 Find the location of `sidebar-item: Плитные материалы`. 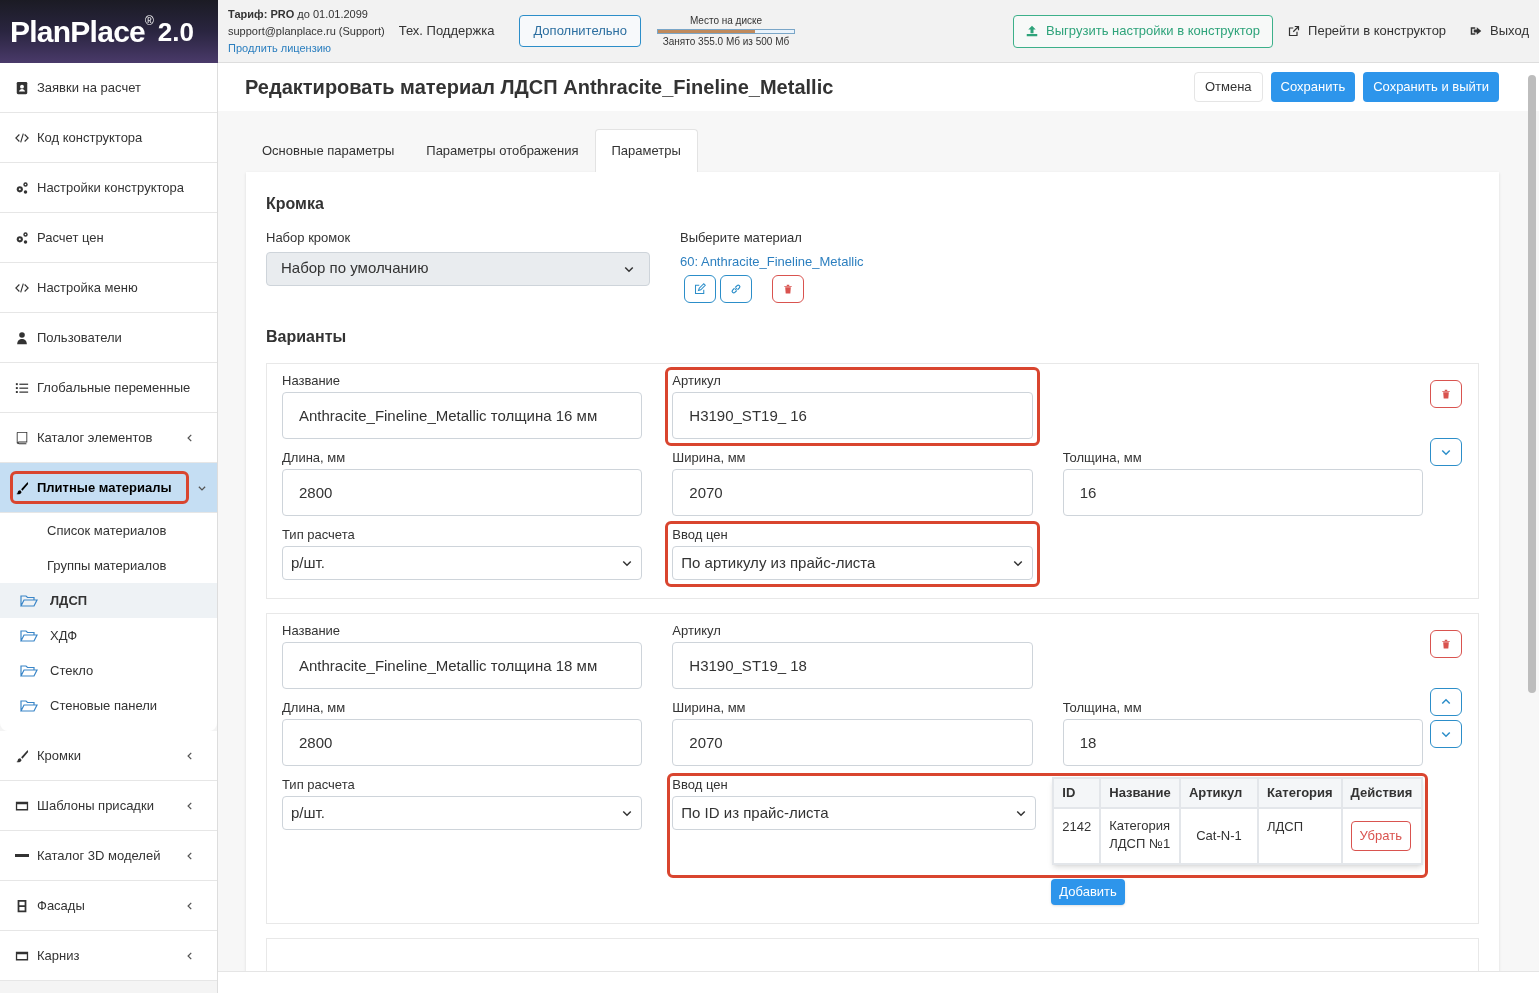

sidebar-item: Плитные материалы is located at coordinates (108, 488).